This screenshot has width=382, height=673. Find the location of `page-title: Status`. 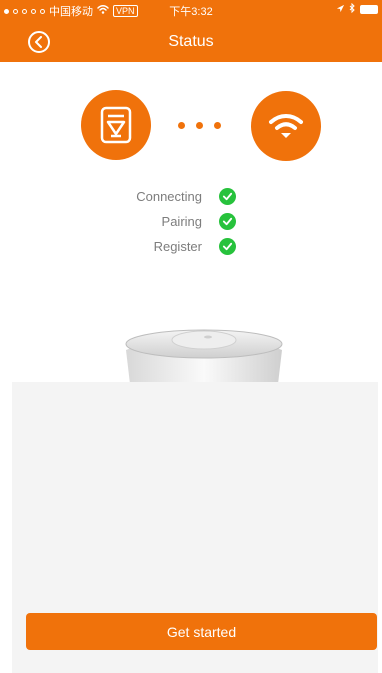

page-title: Status is located at coordinates (191, 41).